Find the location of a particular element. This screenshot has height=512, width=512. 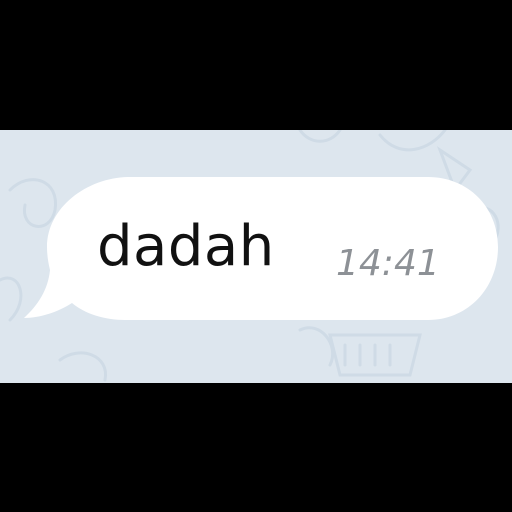

message-text: dadah is located at coordinates (186, 246).